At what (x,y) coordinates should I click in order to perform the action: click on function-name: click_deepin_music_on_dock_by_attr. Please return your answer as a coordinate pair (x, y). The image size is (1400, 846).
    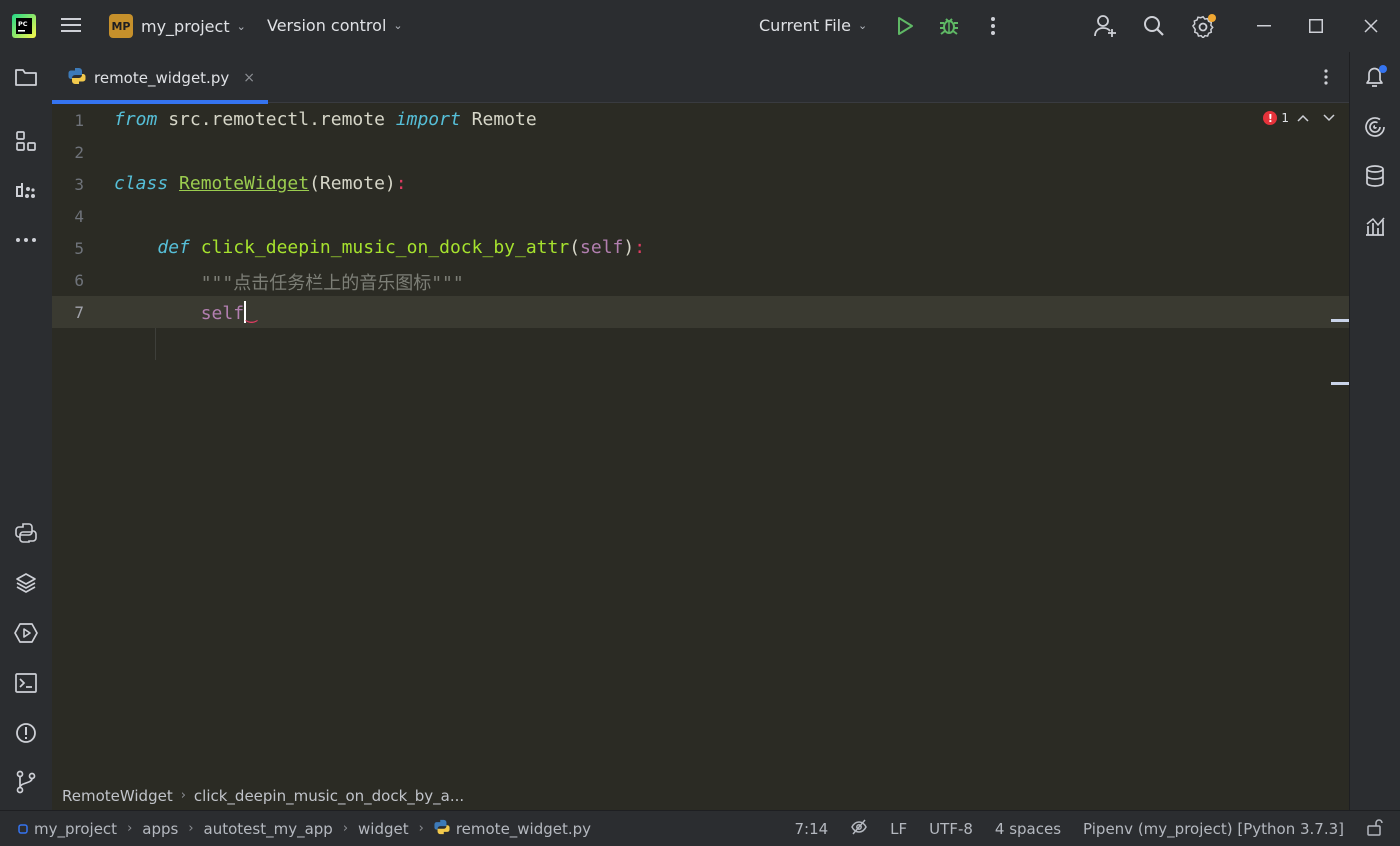
    Looking at the image, I should click on (385, 247).